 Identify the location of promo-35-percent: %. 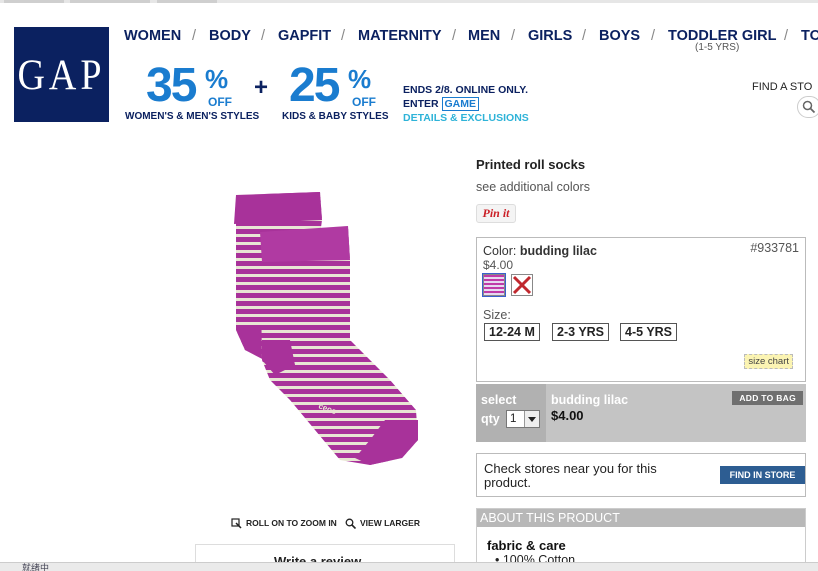
(217, 79).